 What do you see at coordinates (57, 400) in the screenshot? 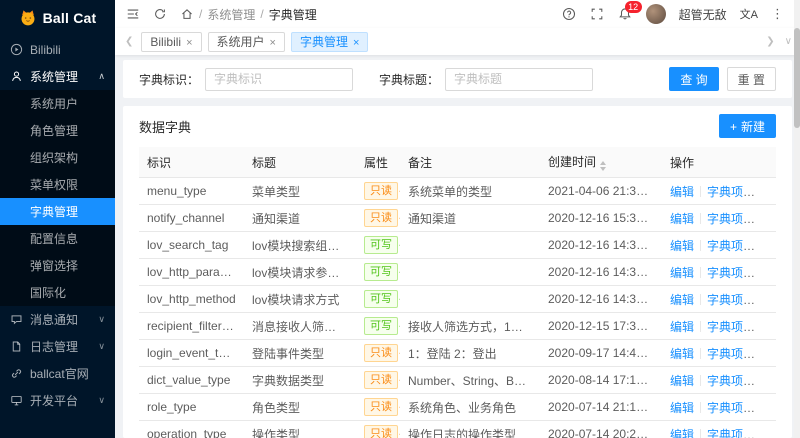
I see `sidebar-item-dev-platform: 开发平台 ∨` at bounding box center [57, 400].